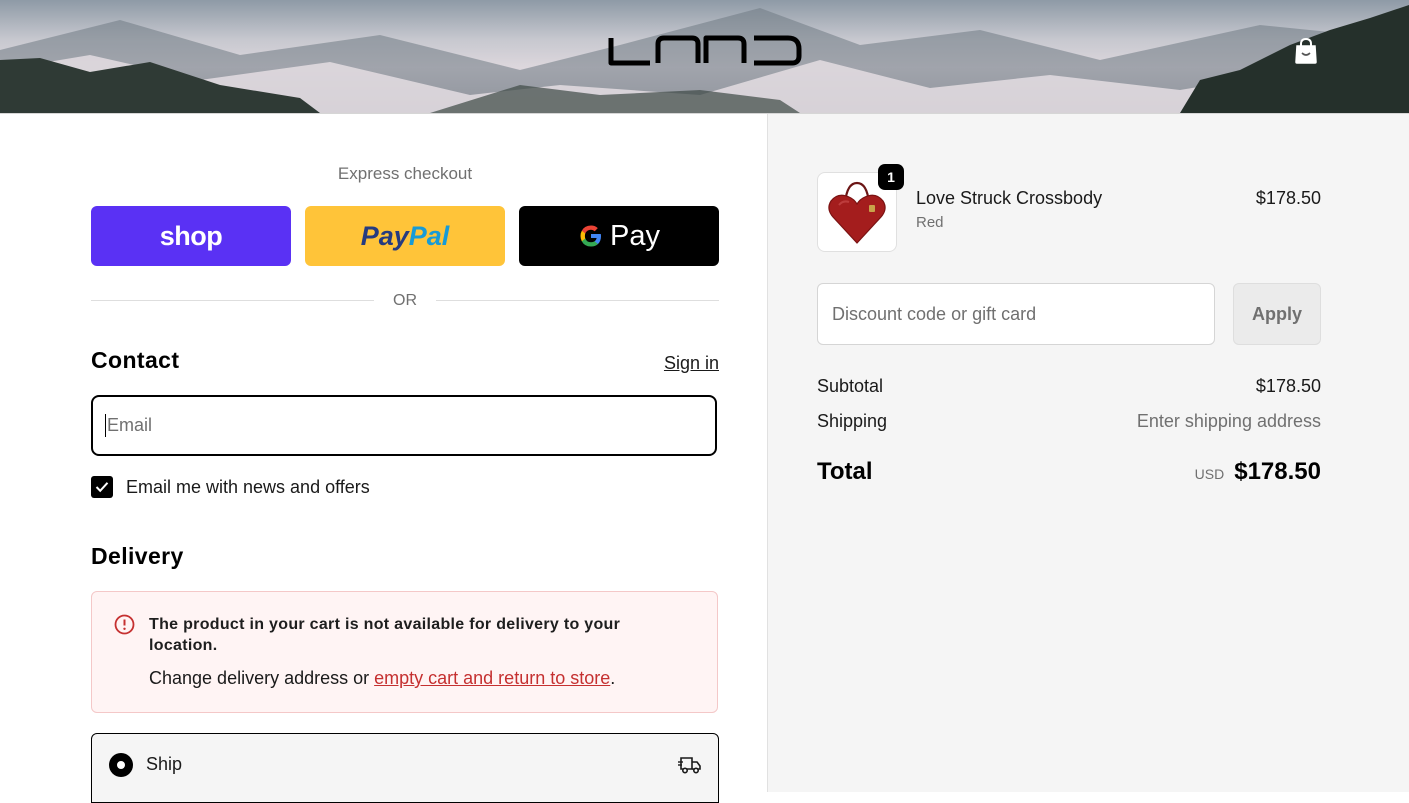 This screenshot has width=1409, height=803. What do you see at coordinates (850, 386) in the screenshot?
I see `subtotal-label: Subtotal` at bounding box center [850, 386].